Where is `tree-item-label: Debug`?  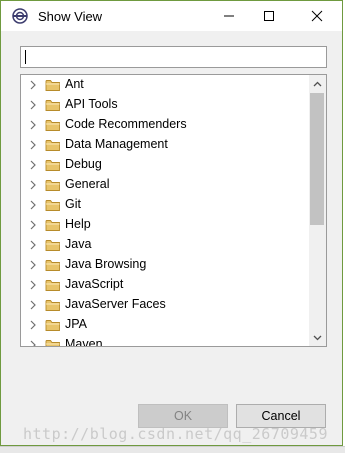
tree-item-label: Debug is located at coordinates (83, 164).